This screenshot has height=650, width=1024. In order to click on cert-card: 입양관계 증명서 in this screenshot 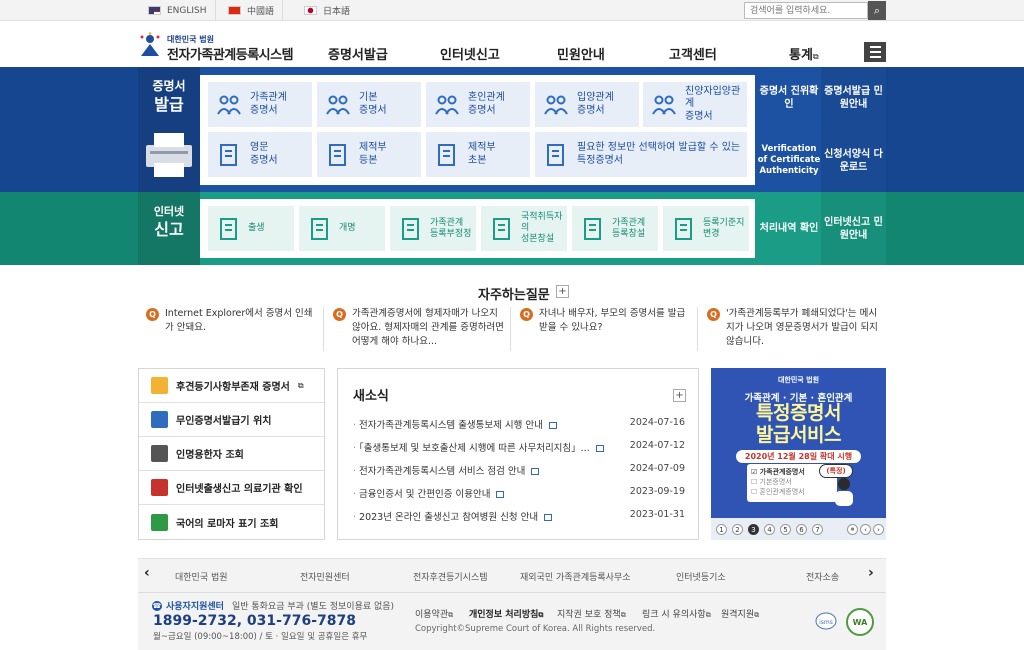, I will do `click(587, 104)`.